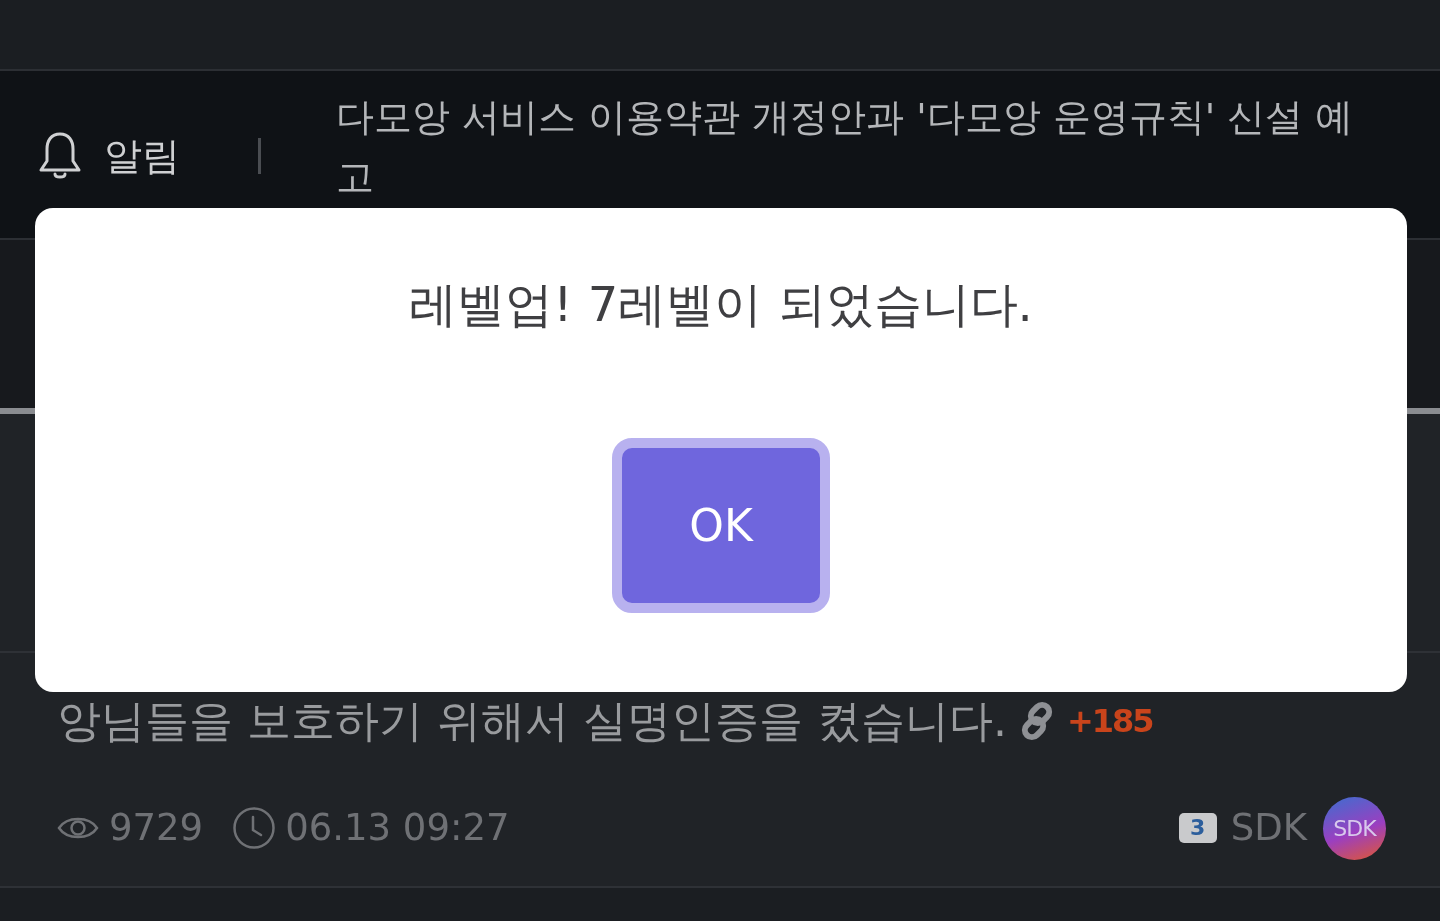 This screenshot has width=1440, height=921. I want to click on post-time: 06.13 09:27, so click(397, 828).